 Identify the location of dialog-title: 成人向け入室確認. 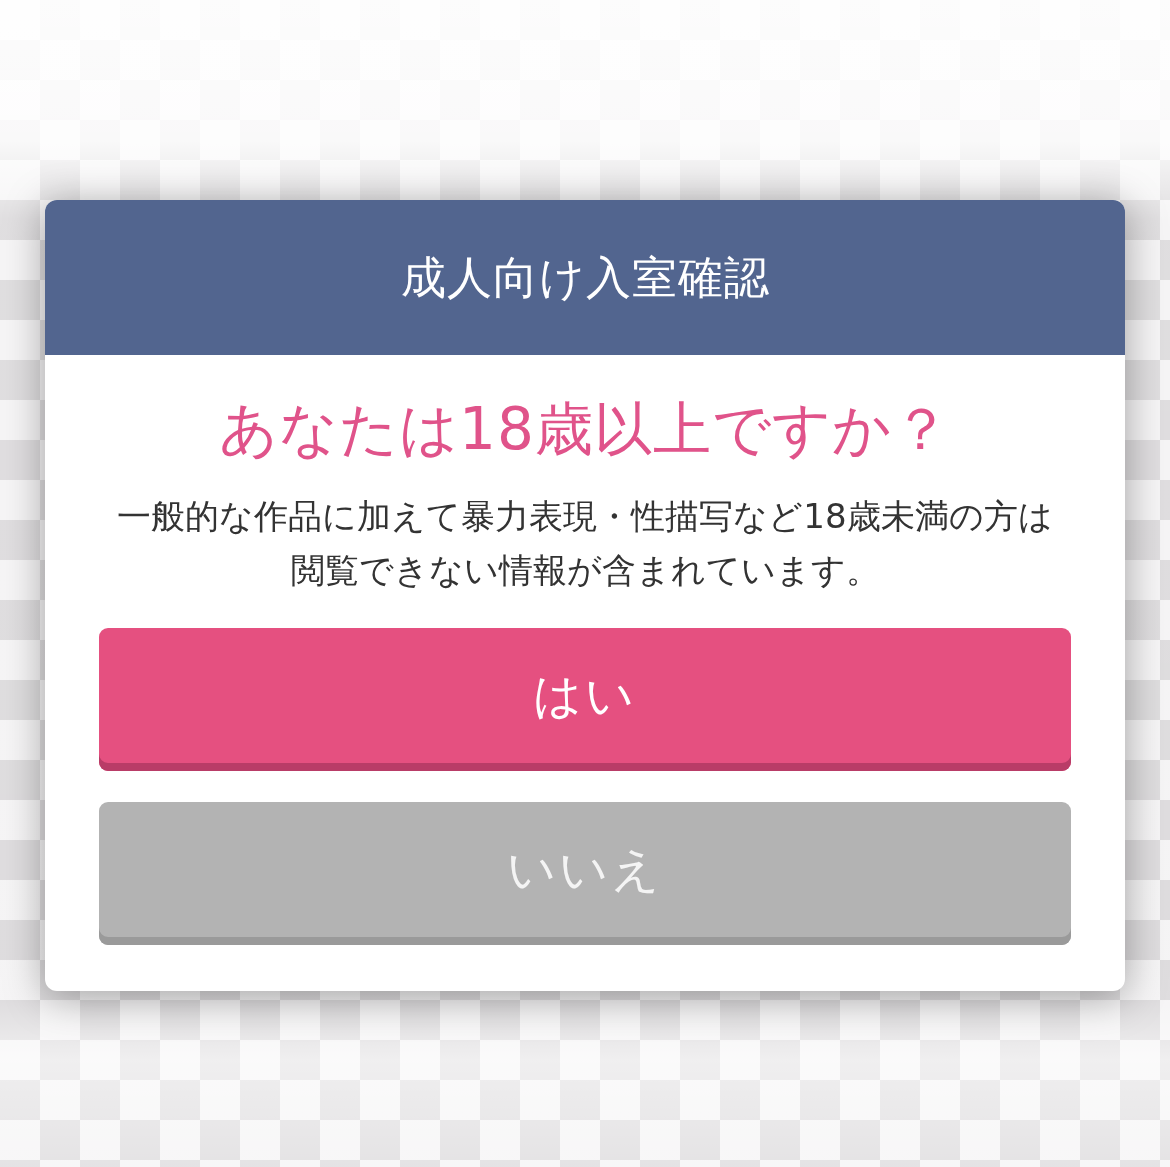
(585, 277).